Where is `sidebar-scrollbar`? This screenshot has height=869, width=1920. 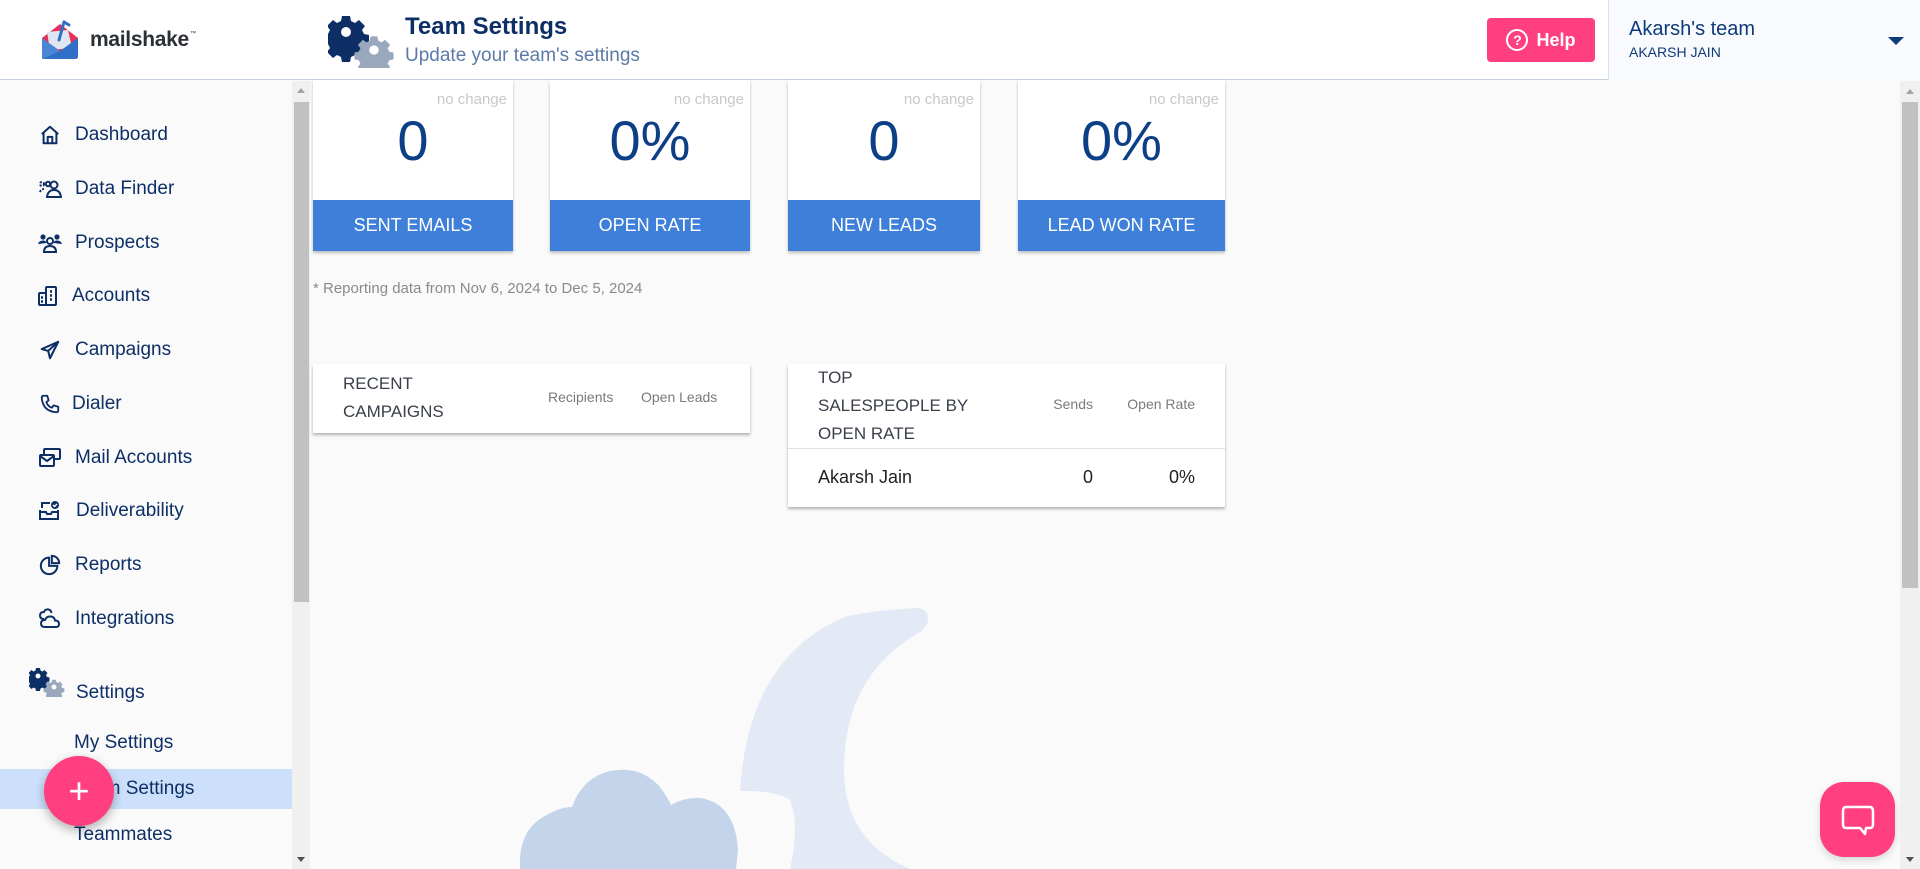
sidebar-scrollbar is located at coordinates (301, 475).